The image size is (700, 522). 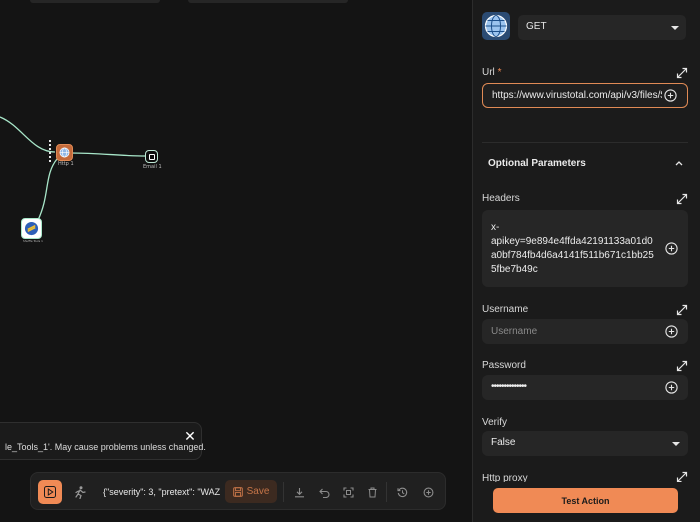 I want to click on play-button, so click(x=50, y=492).